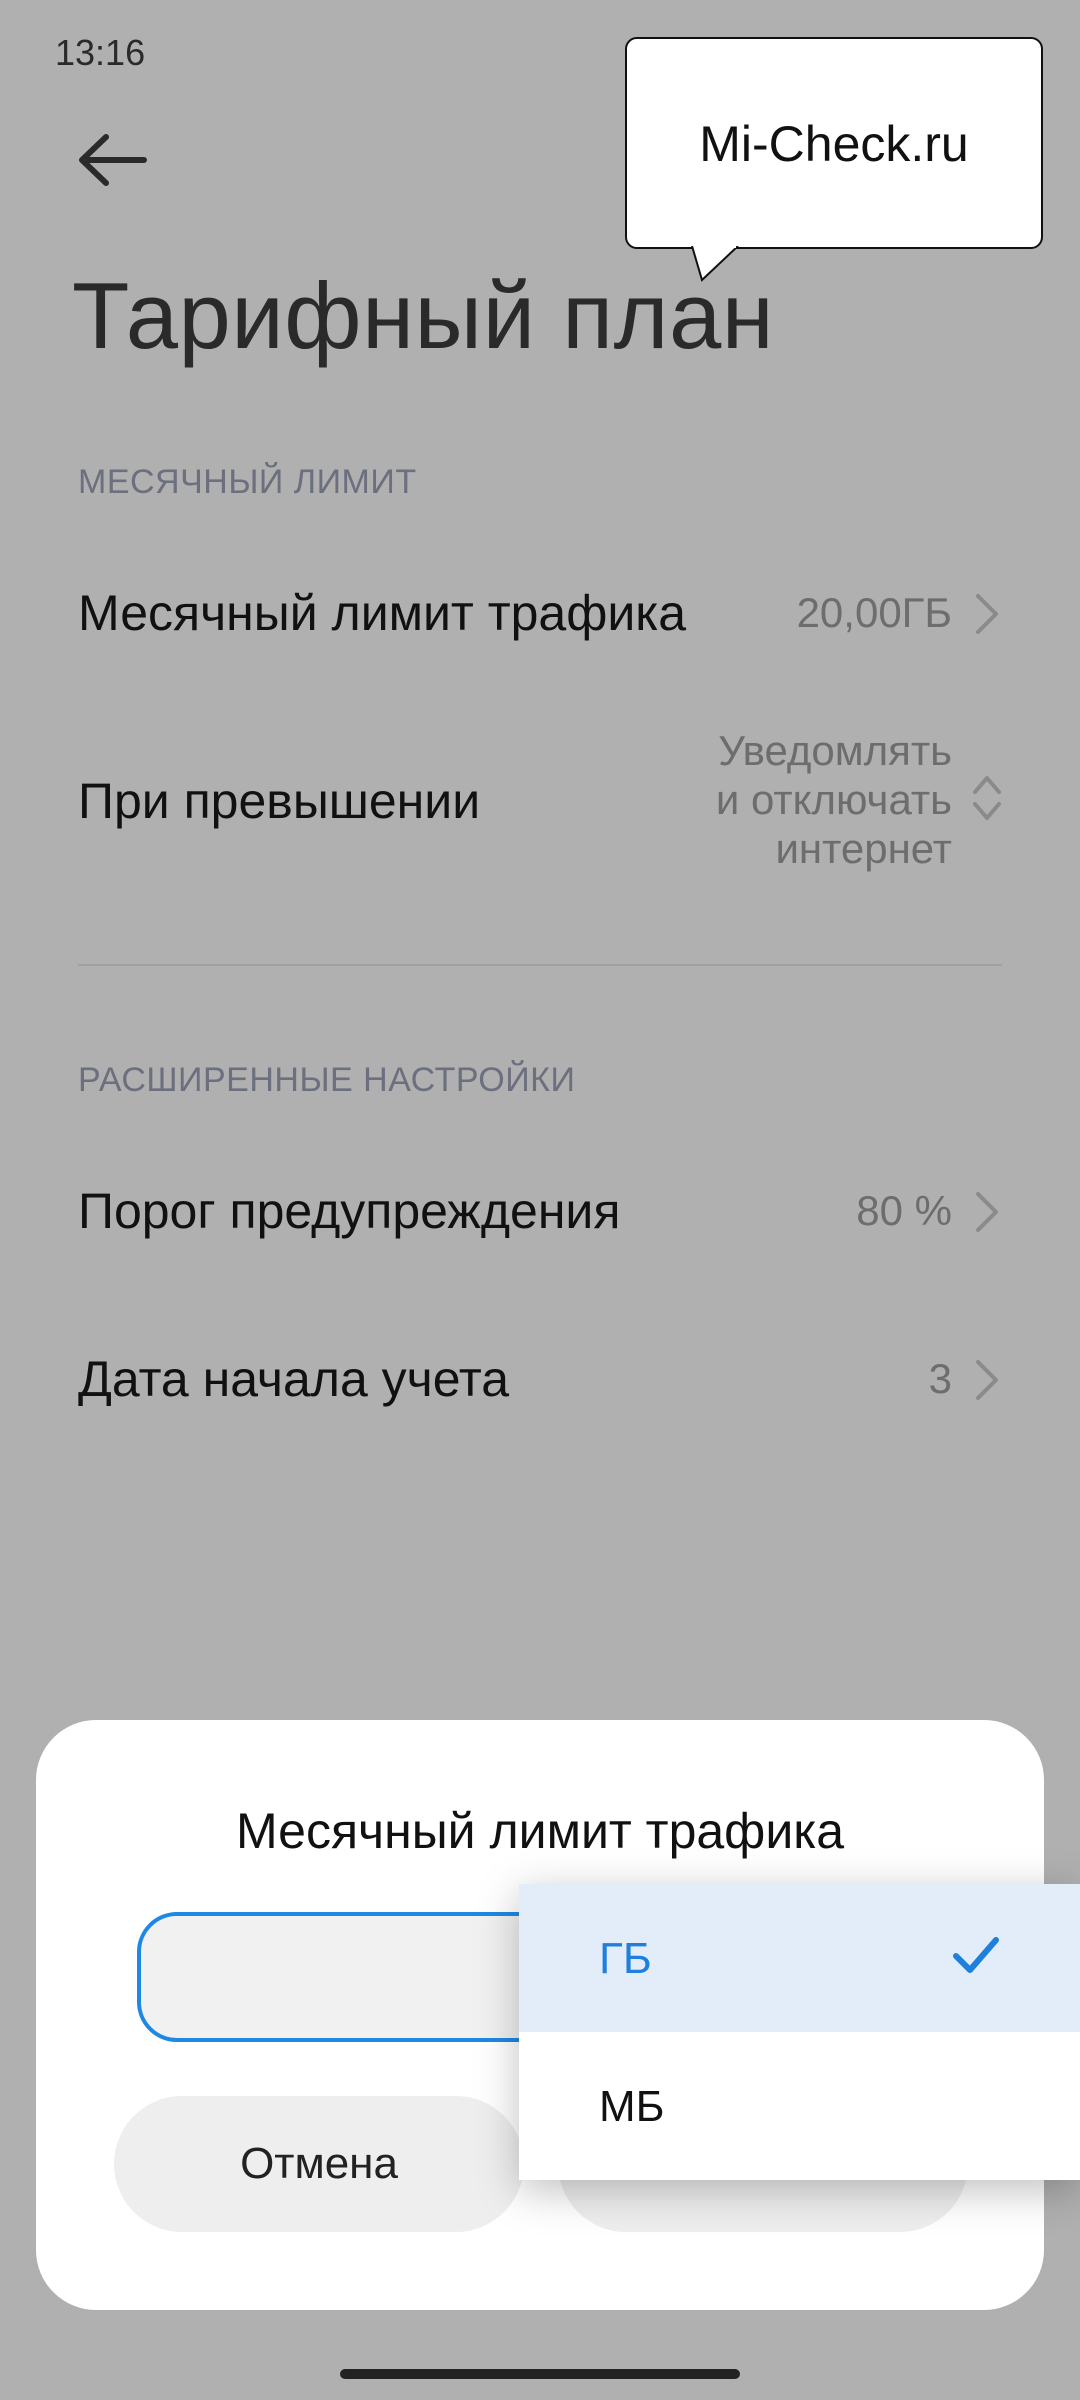 The width and height of the screenshot is (1080, 2400). I want to click on on-exceed-value-line2: и отключать, so click(833, 799).